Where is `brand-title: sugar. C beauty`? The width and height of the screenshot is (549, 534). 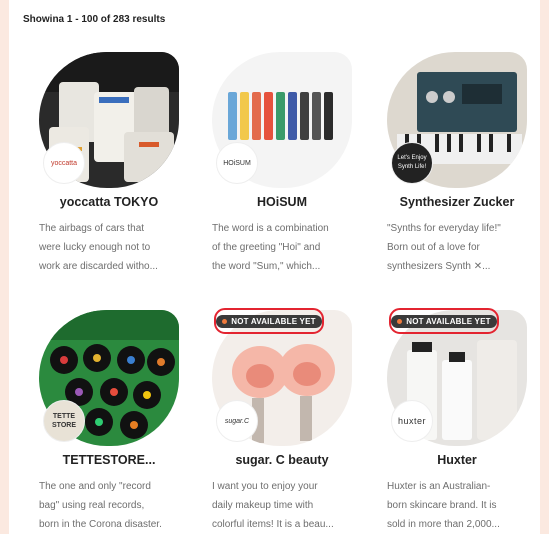
brand-title: sugar. C beauty is located at coordinates (282, 460).